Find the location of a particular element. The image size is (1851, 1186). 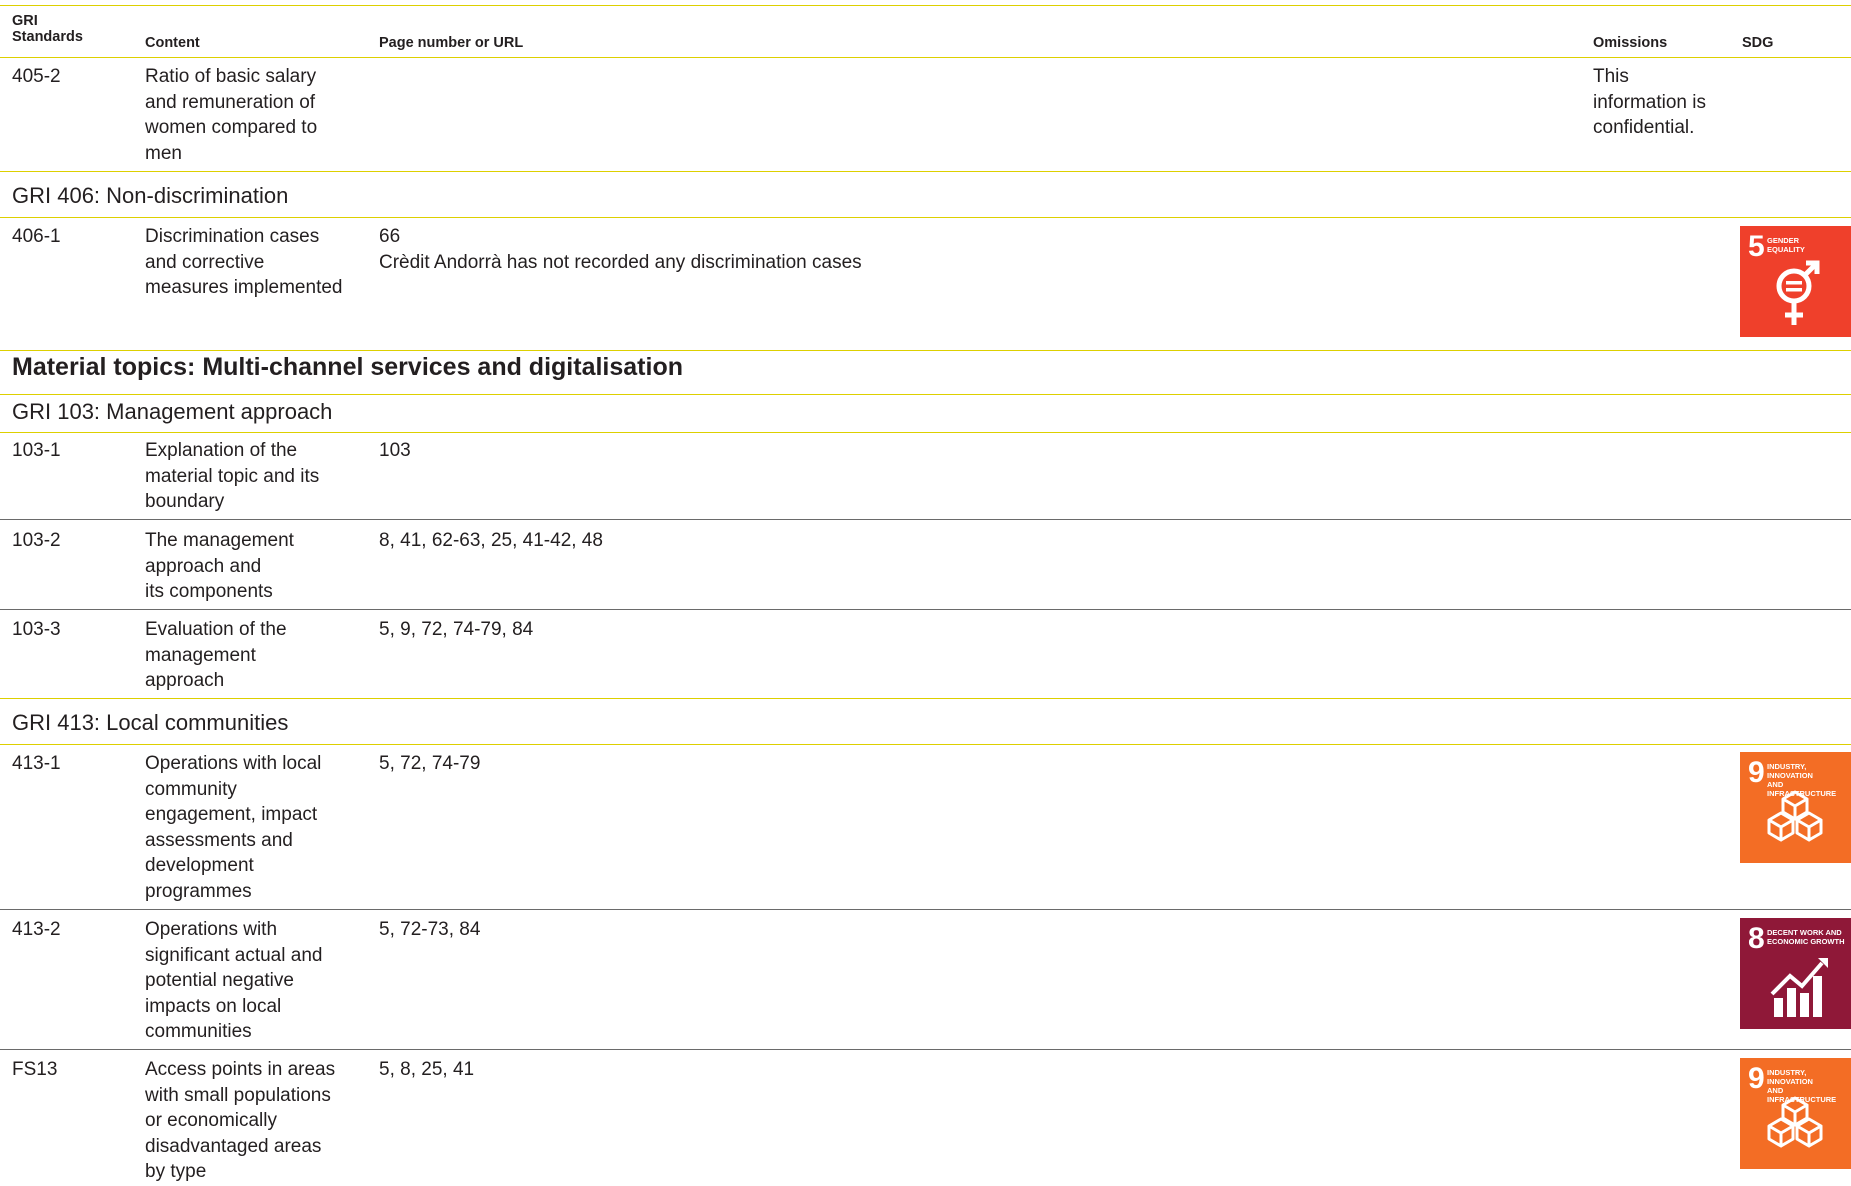

row-code: 103-3 is located at coordinates (36, 629).